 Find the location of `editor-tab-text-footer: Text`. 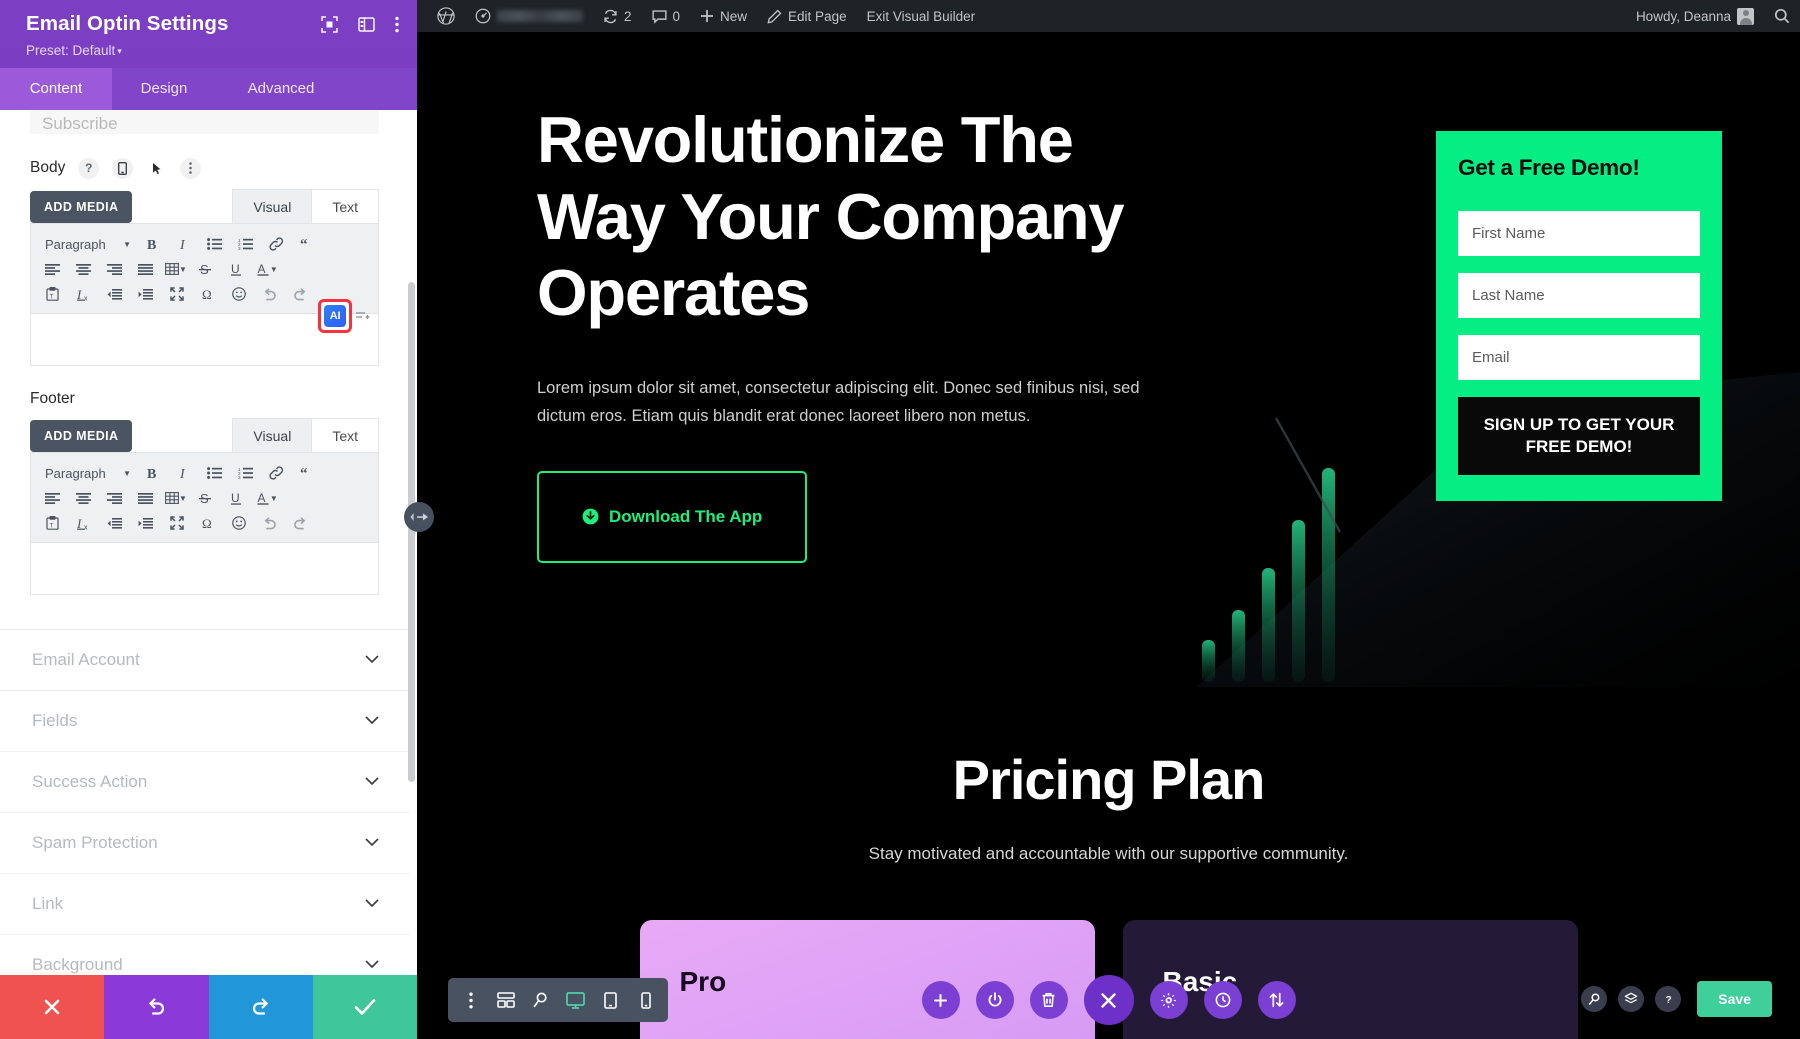

editor-tab-text-footer: Text is located at coordinates (345, 434).